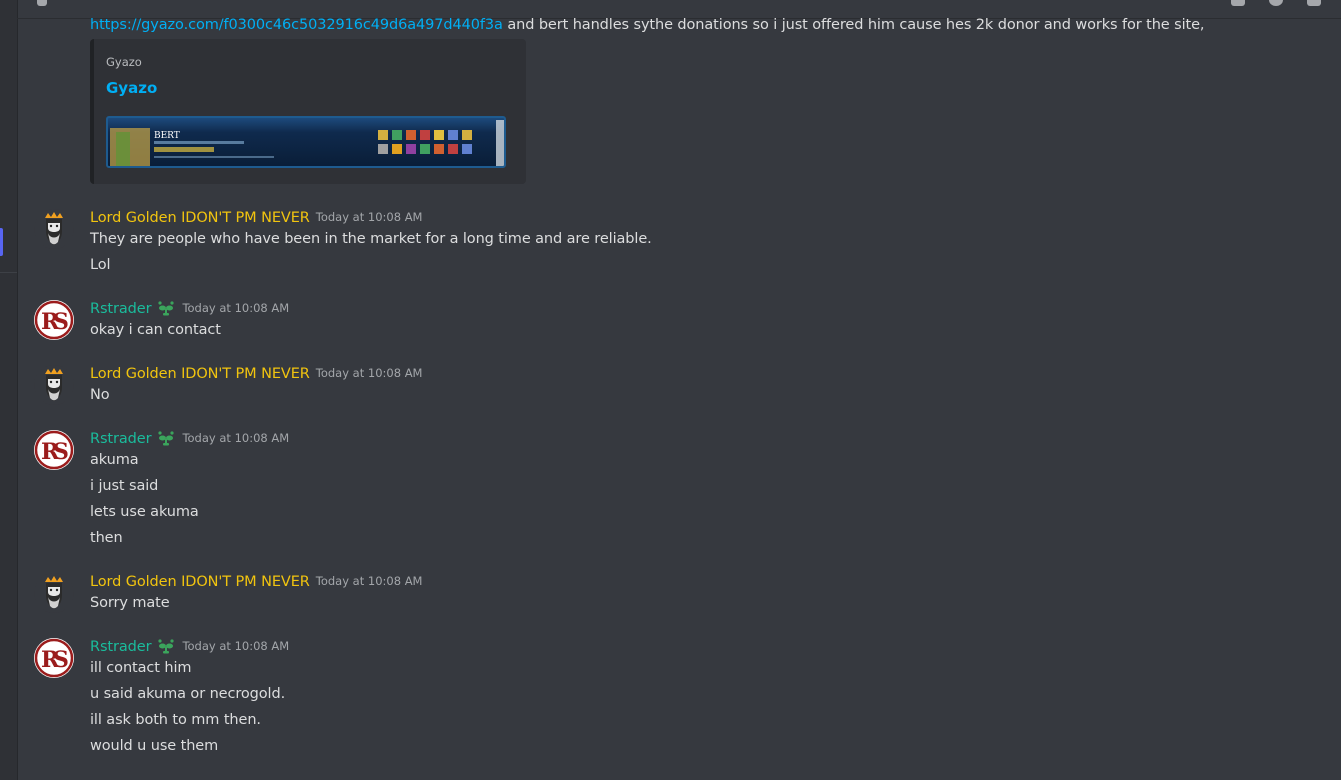 The height and width of the screenshot is (780, 1341). What do you see at coordinates (124, 486) in the screenshot?
I see `message-line: i just said` at bounding box center [124, 486].